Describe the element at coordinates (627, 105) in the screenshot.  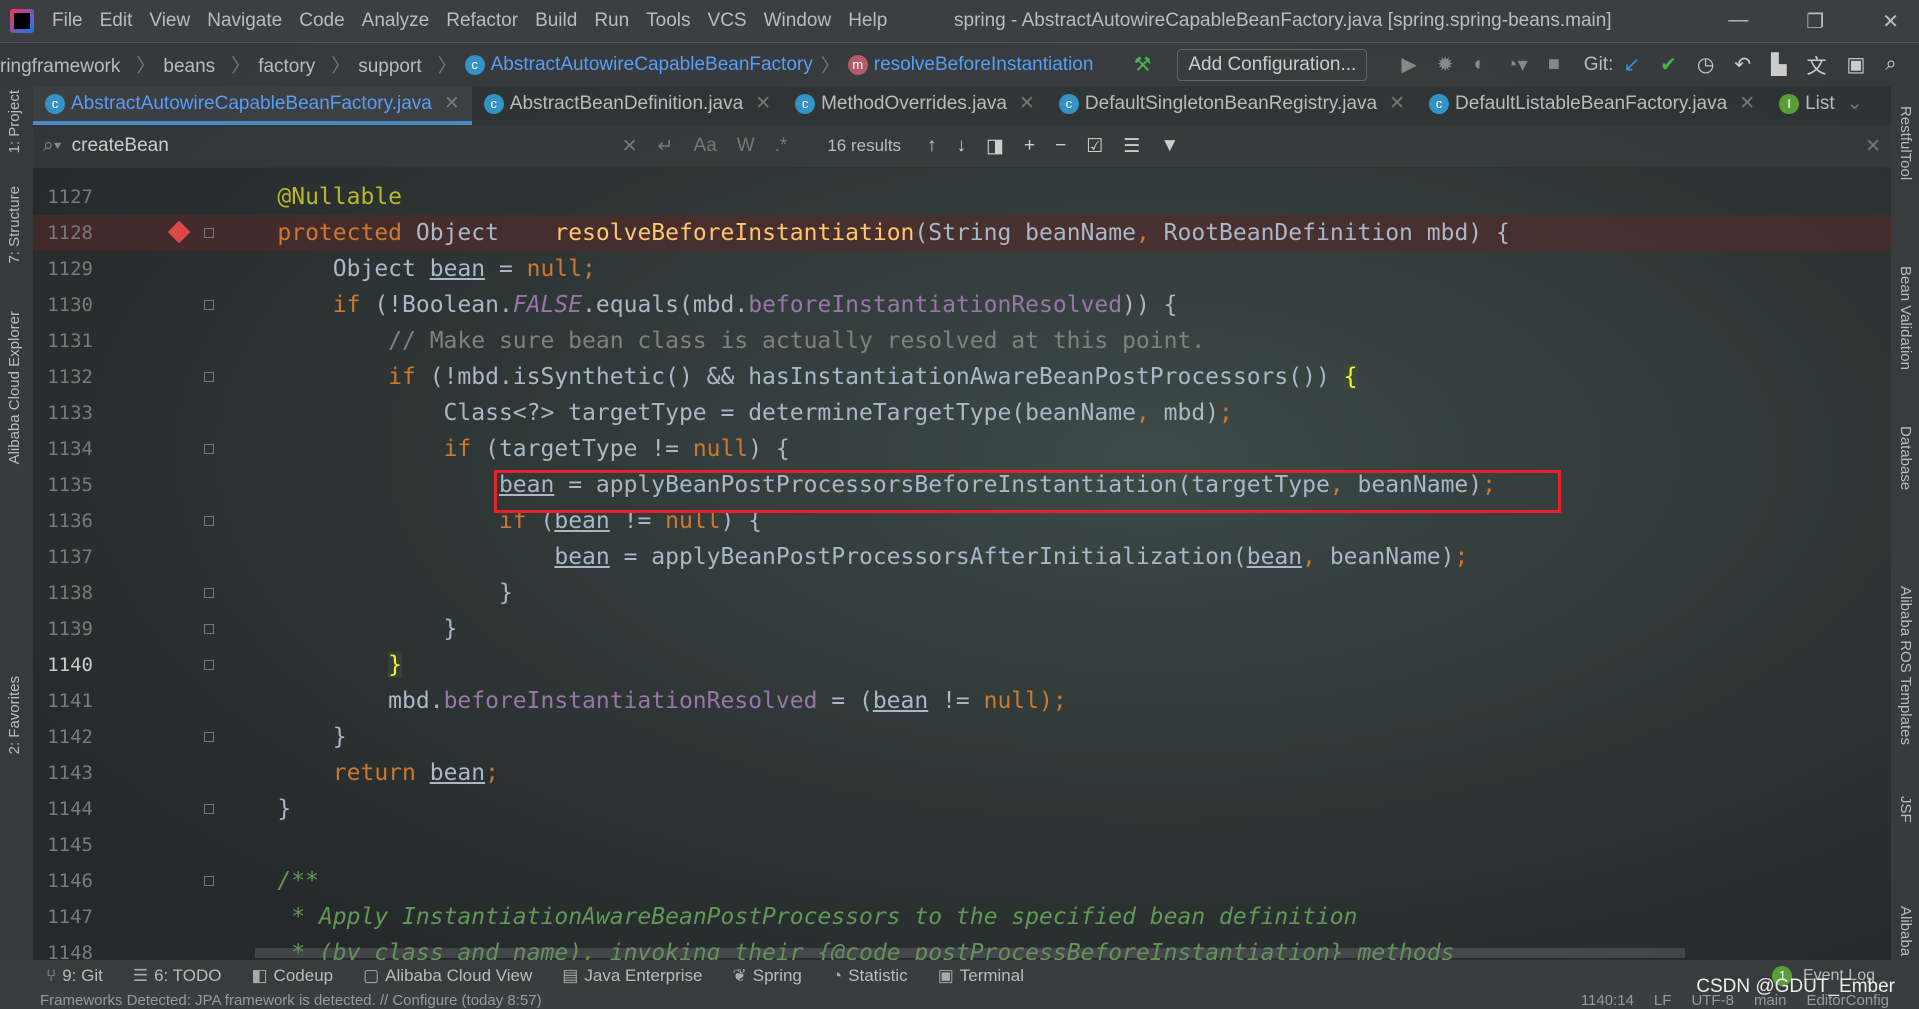
I see `tab-abstractbeandefinition-java: c AbstractBeanDefinition.java ✕` at that location.